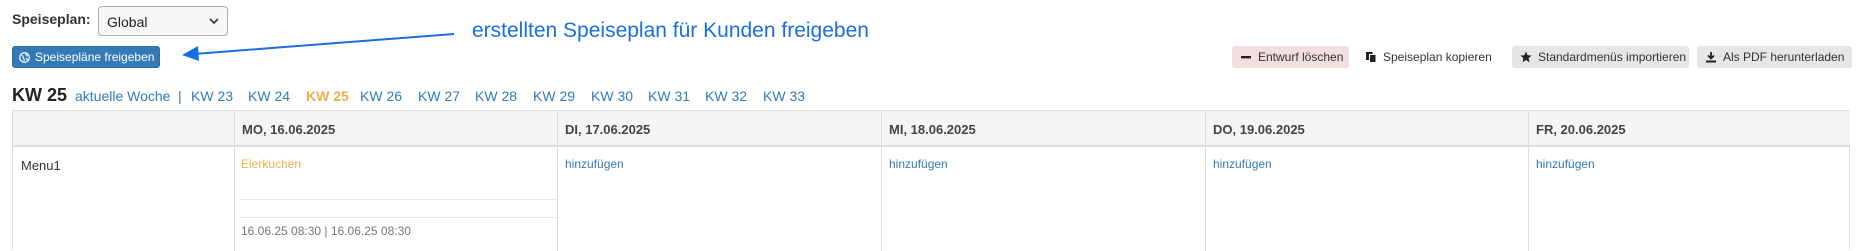 The image size is (1858, 251). What do you see at coordinates (784, 96) in the screenshot?
I see `week-link-kw33: KW 33` at bounding box center [784, 96].